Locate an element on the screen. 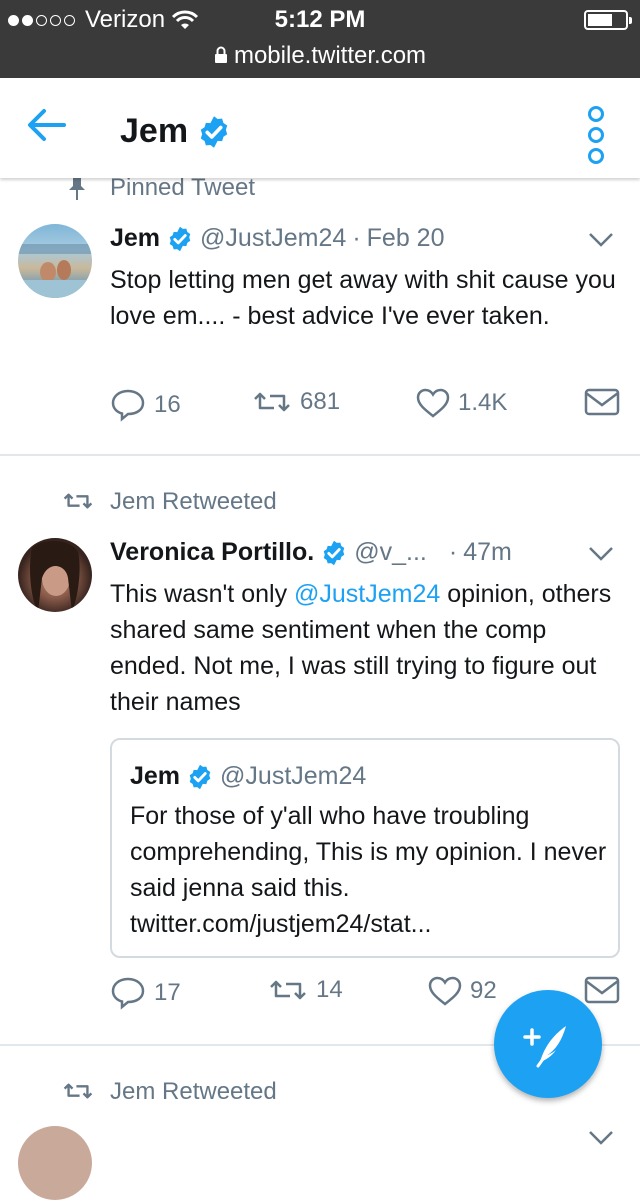 This screenshot has height=1200, width=640. back-arrow-icon is located at coordinates (46, 125).